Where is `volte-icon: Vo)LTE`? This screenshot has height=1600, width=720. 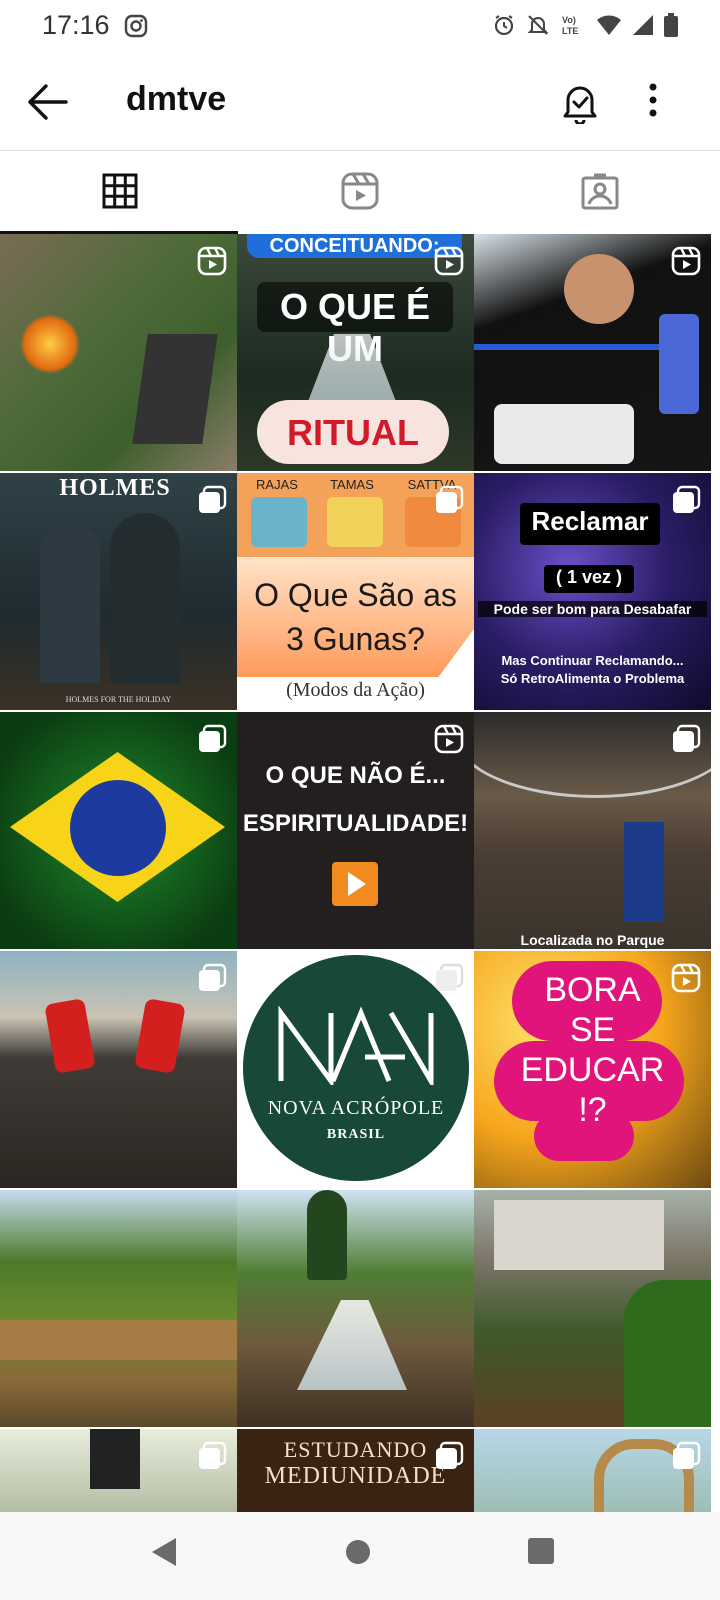 volte-icon: Vo)LTE is located at coordinates (570, 25).